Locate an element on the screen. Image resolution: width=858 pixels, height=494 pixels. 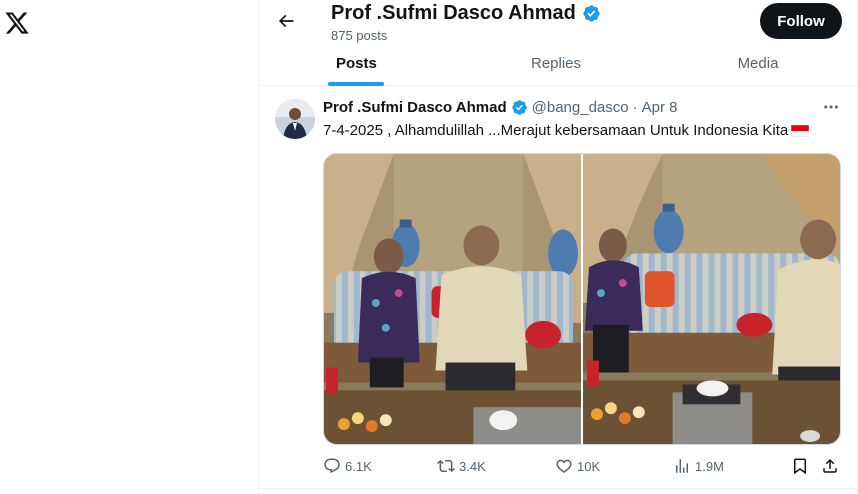
bookmark-button is located at coordinates (800, 466).